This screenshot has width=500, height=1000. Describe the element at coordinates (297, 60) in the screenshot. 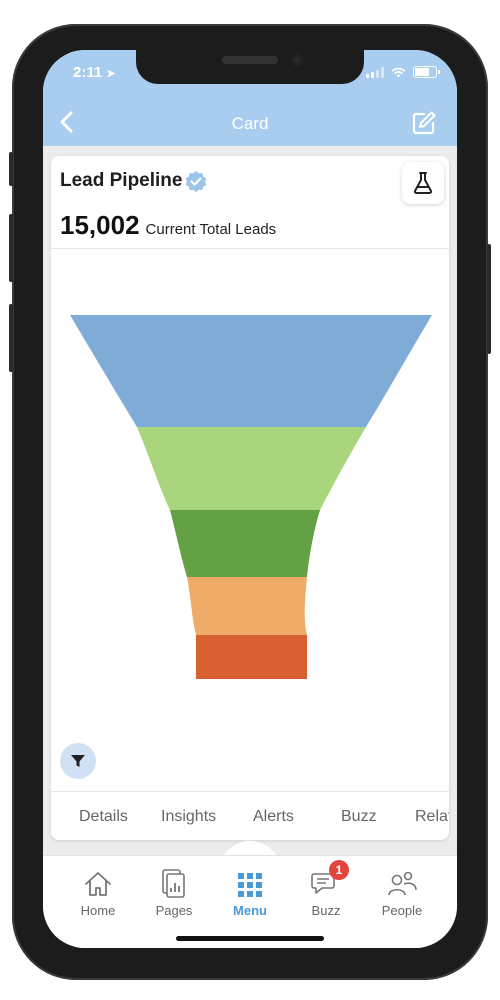

I see `camera` at that location.